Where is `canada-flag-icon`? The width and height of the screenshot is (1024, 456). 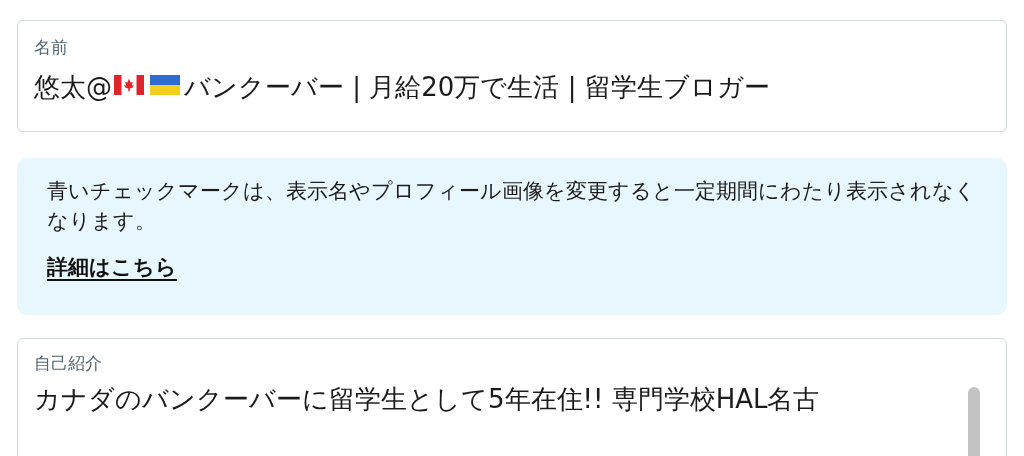
canada-flag-icon is located at coordinates (129, 85).